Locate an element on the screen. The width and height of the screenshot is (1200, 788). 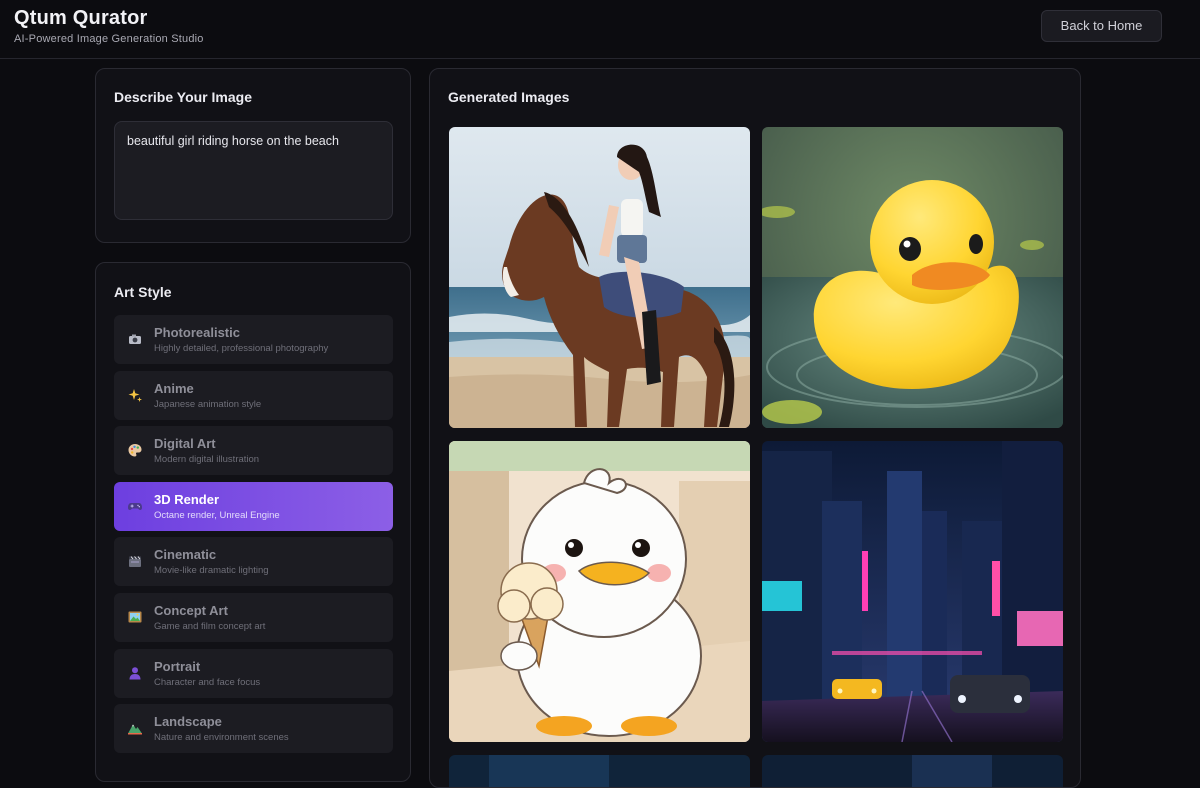
art-style-title: Art Style is located at coordinates (143, 292).